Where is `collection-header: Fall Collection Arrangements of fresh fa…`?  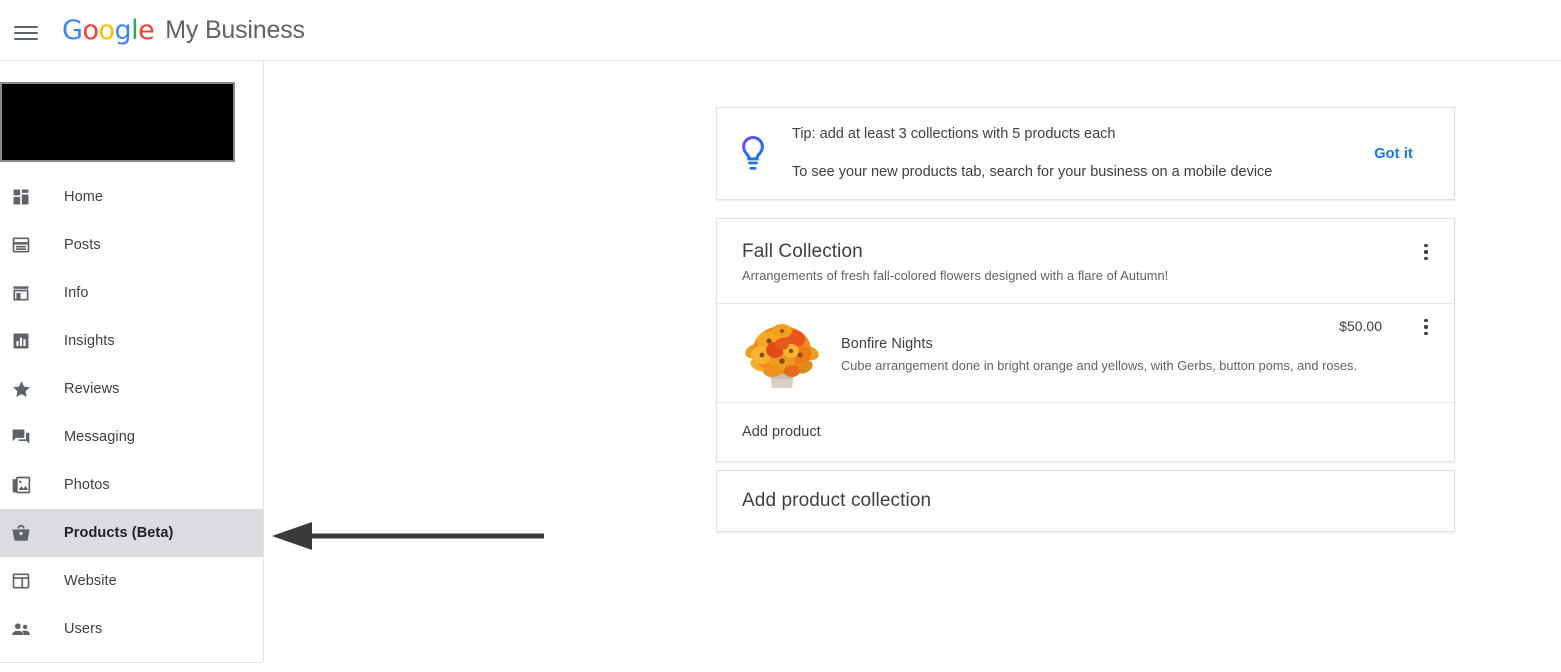 collection-header: Fall Collection Arrangements of fresh fa… is located at coordinates (1085, 261).